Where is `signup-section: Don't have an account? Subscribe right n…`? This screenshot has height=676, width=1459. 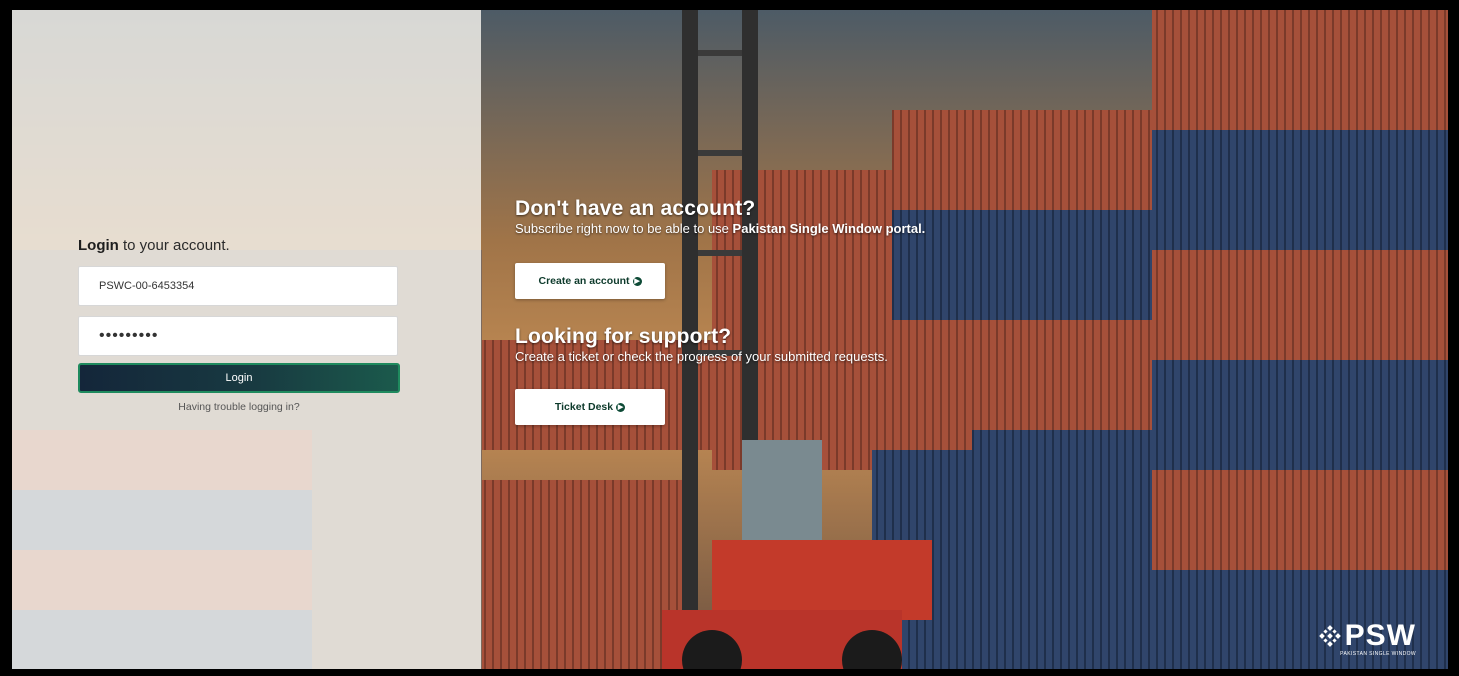
signup-section: Don't have an account? Subscribe right n… is located at coordinates (720, 216).